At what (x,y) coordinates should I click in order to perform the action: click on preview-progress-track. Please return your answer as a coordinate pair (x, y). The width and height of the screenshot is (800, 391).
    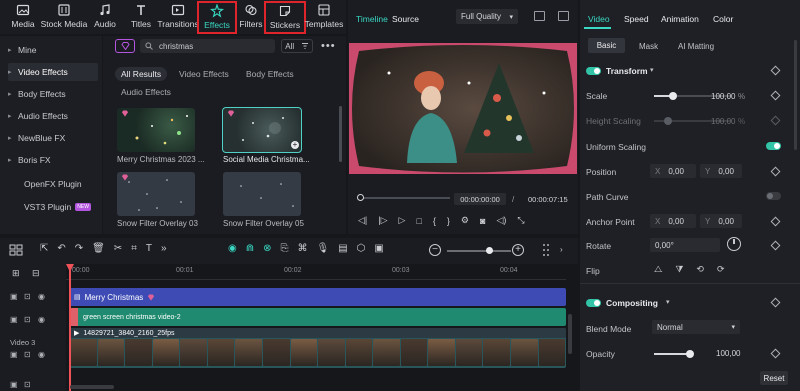
    Looking at the image, I should click on (405, 198).